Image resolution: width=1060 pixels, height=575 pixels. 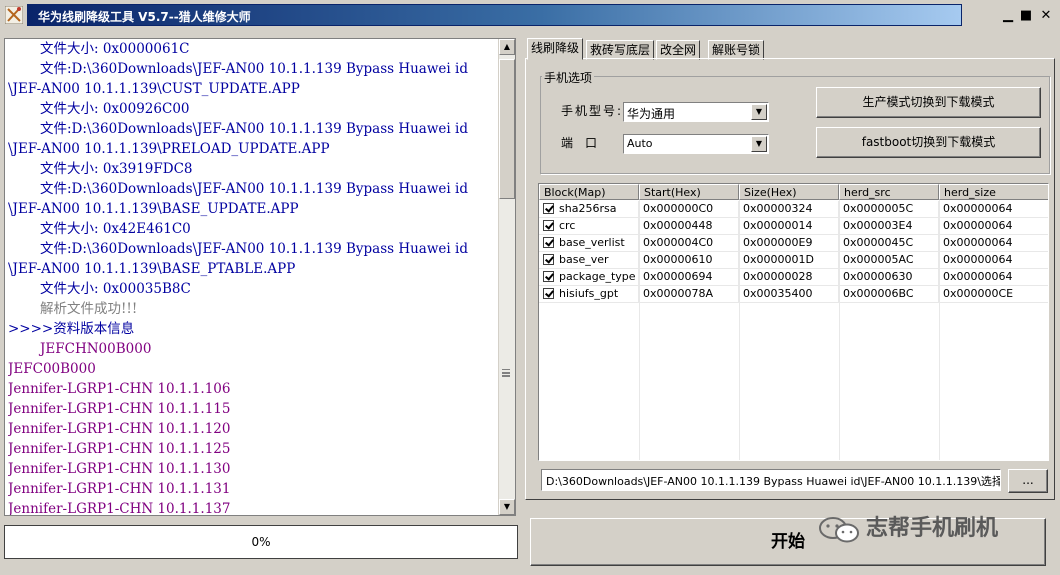 I want to click on watermark-text: 志帮手机刷机, so click(x=932, y=528).